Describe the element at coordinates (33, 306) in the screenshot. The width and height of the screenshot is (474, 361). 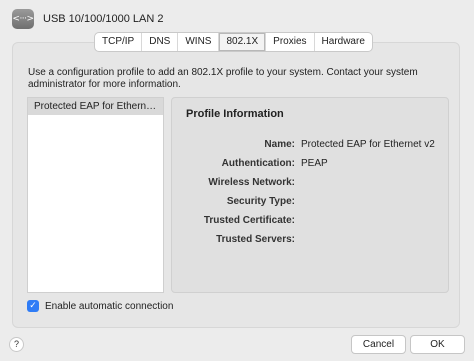
I see `auto-connect-checkbox: ✓` at that location.